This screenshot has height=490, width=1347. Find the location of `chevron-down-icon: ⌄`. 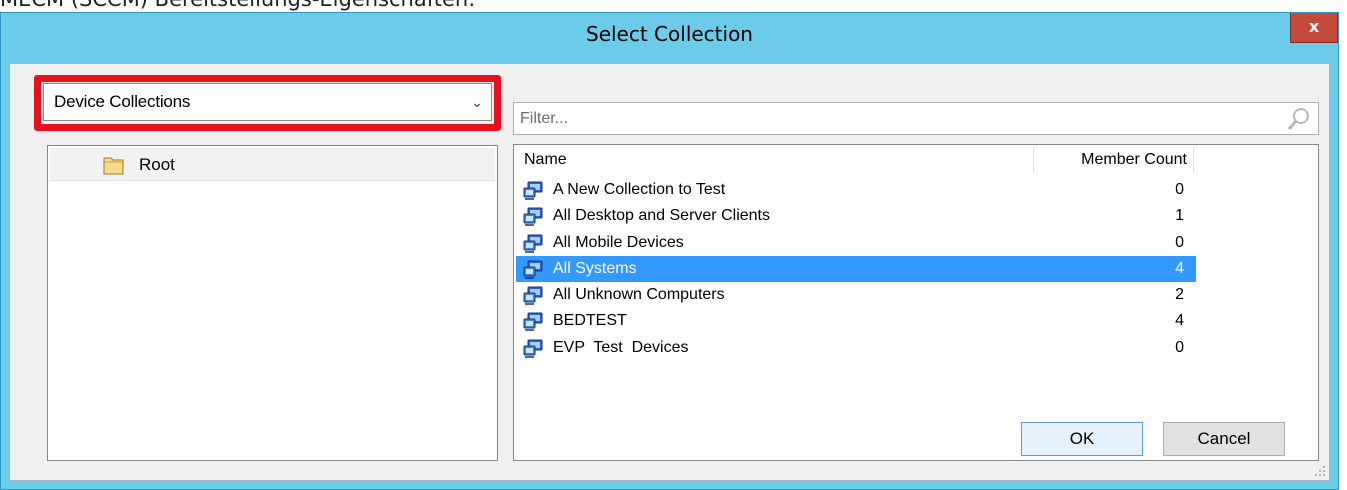

chevron-down-icon: ⌄ is located at coordinates (477, 102).